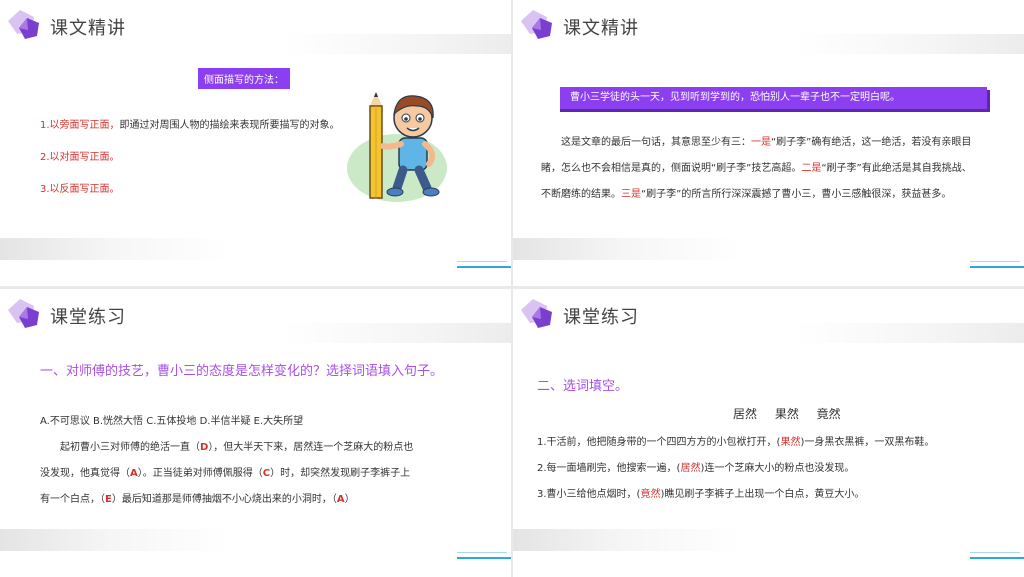 The image size is (1024, 577). What do you see at coordinates (80, 189) in the screenshot?
I see `method-item: 3.以反面写正面。` at bounding box center [80, 189].